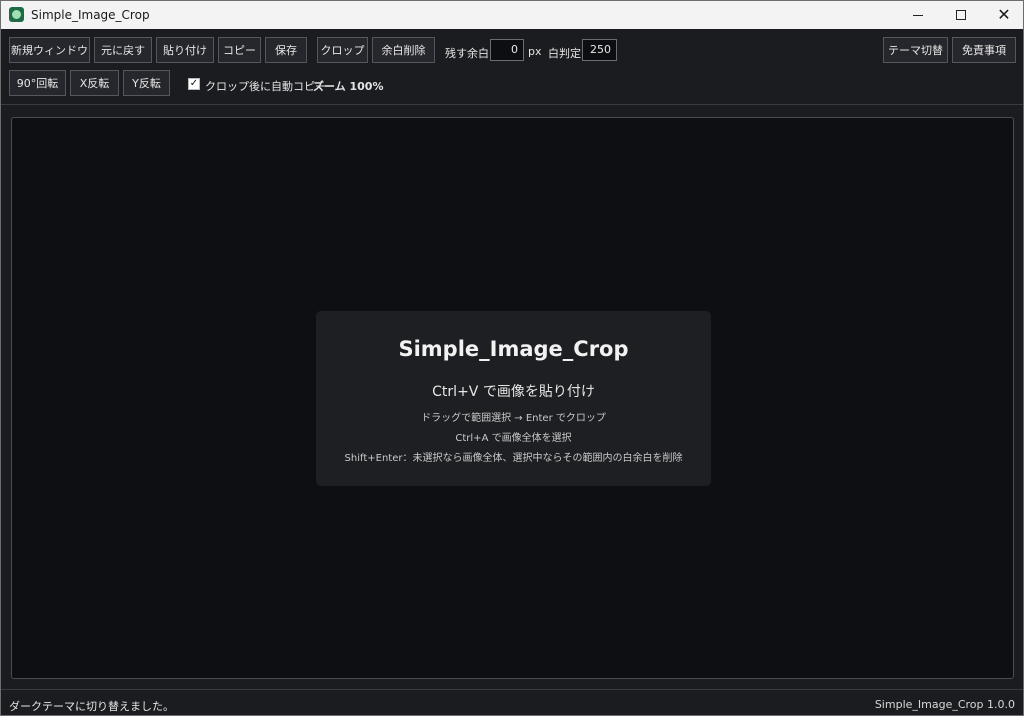 Image resolution: width=1024 pixels, height=716 pixels. I want to click on welcome-title: Simple_Image_Crop, so click(513, 349).